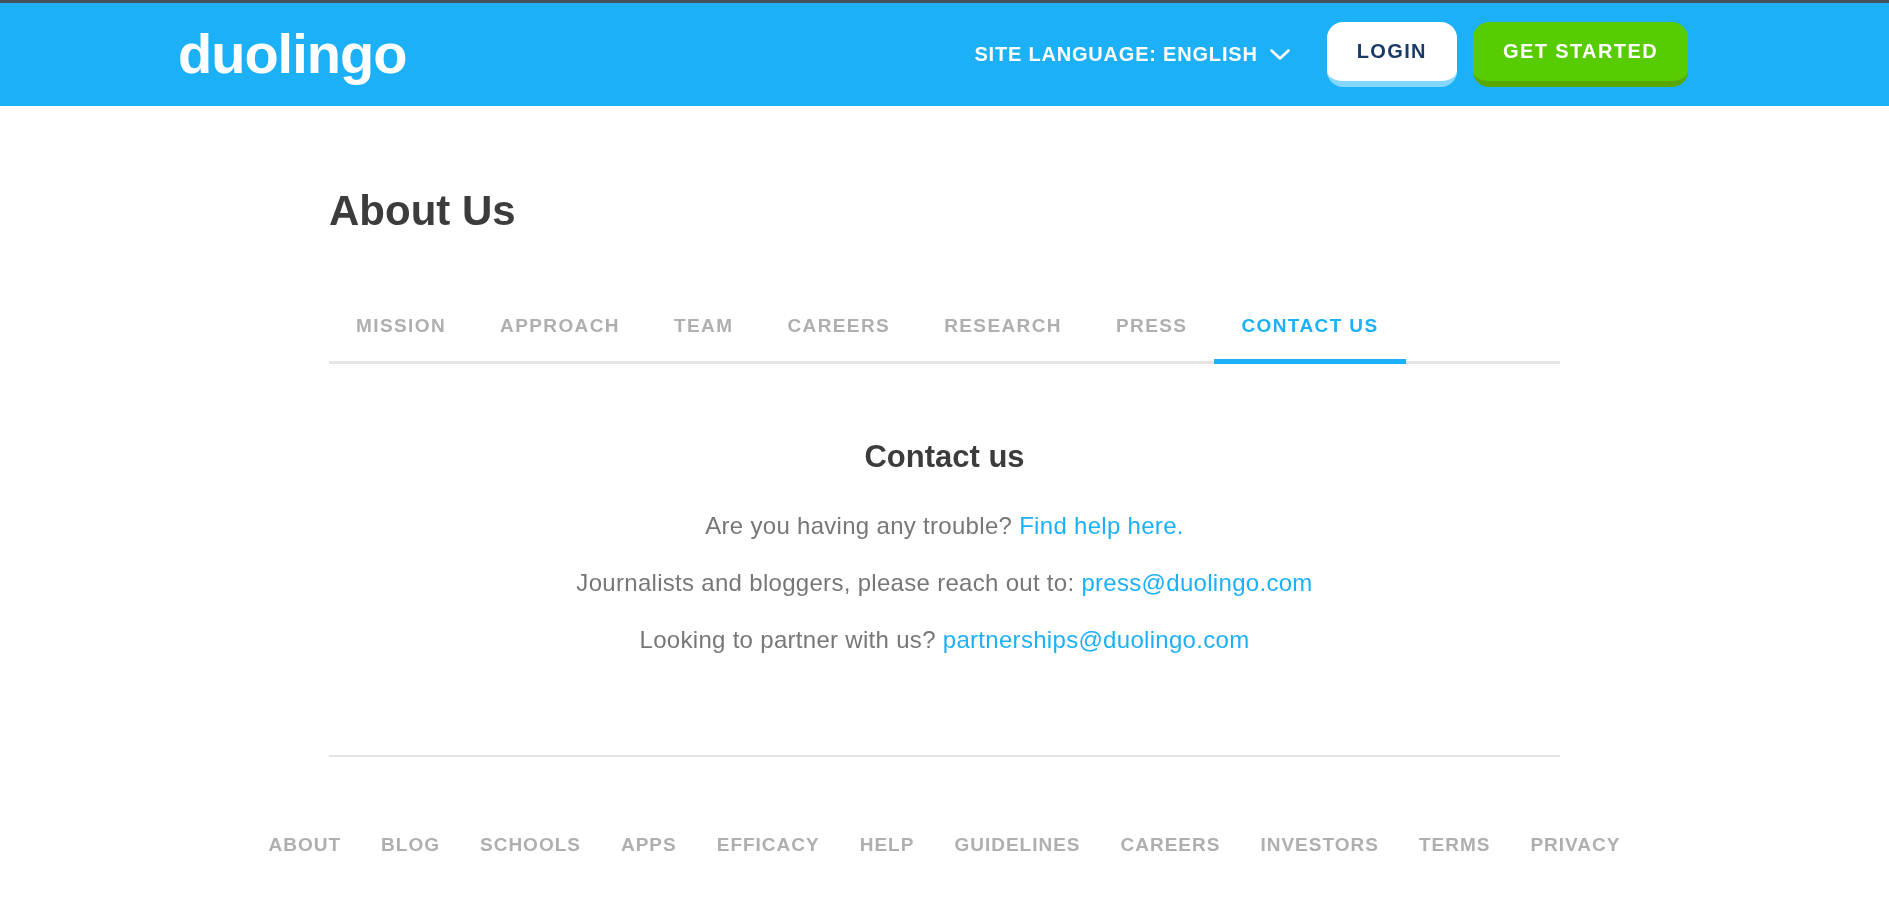 The width and height of the screenshot is (1889, 899). What do you see at coordinates (1580, 54) in the screenshot?
I see `get-started-button: GET STARTED` at bounding box center [1580, 54].